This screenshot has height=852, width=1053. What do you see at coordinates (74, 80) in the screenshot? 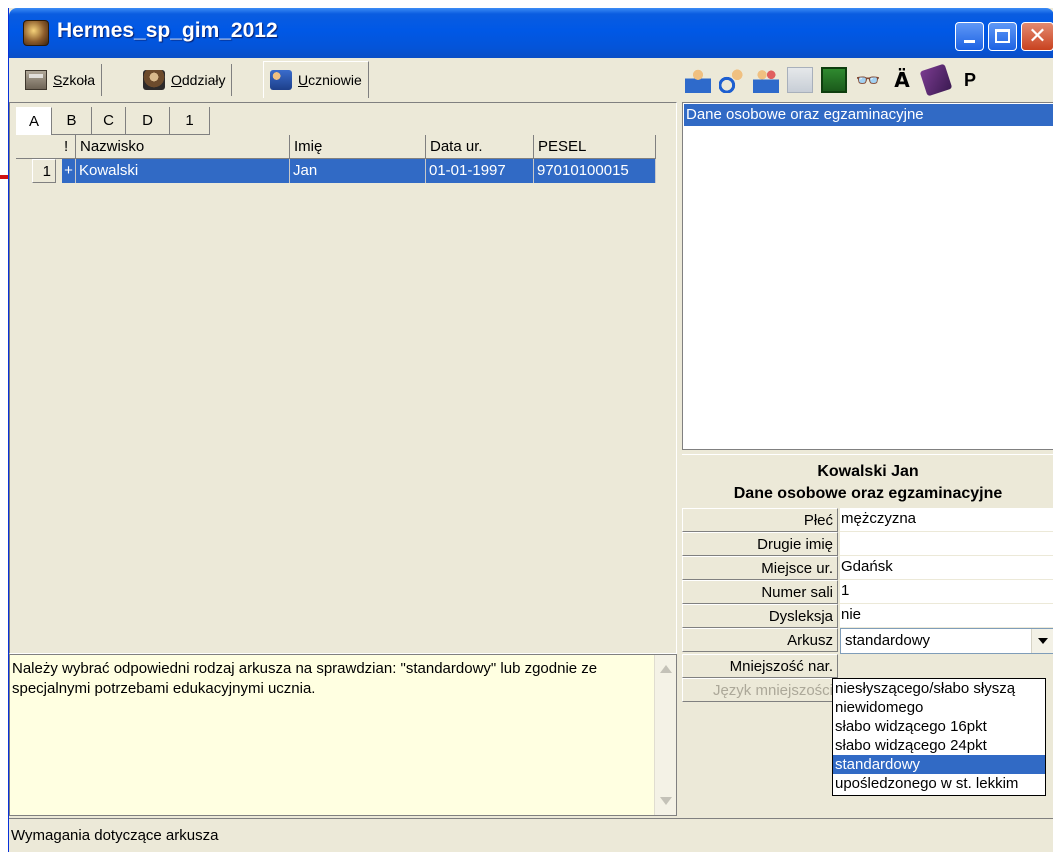
I see `tab-szkola-label: Szkoła` at bounding box center [74, 80].